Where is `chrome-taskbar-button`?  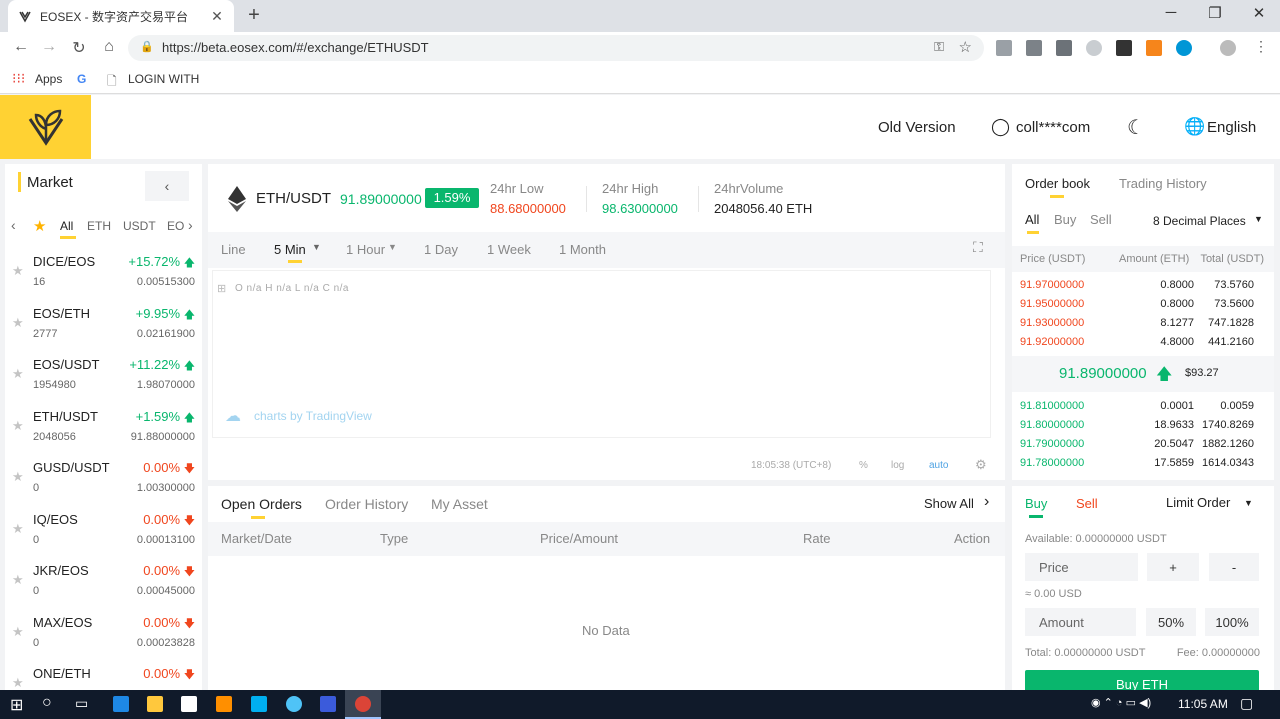
chrome-taskbar-button is located at coordinates (363, 704).